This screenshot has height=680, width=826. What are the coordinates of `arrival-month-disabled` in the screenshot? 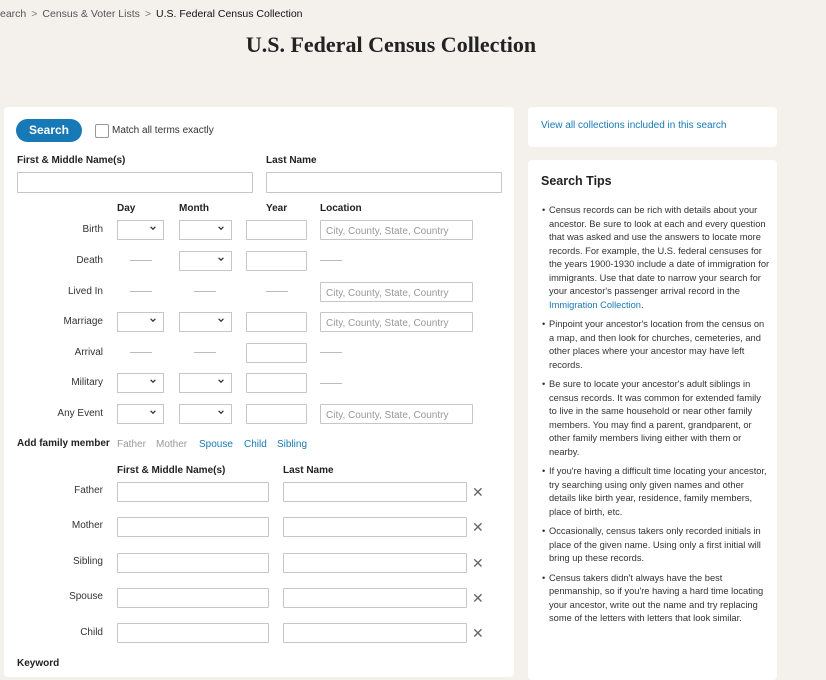 It's located at (205, 352).